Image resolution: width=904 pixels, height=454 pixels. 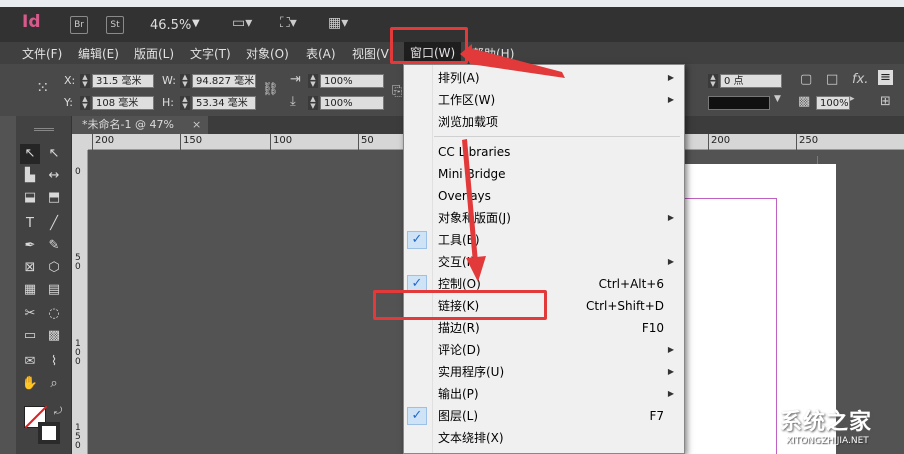 What do you see at coordinates (352, 103) in the screenshot?
I see `scale-y-field: 100%` at bounding box center [352, 103].